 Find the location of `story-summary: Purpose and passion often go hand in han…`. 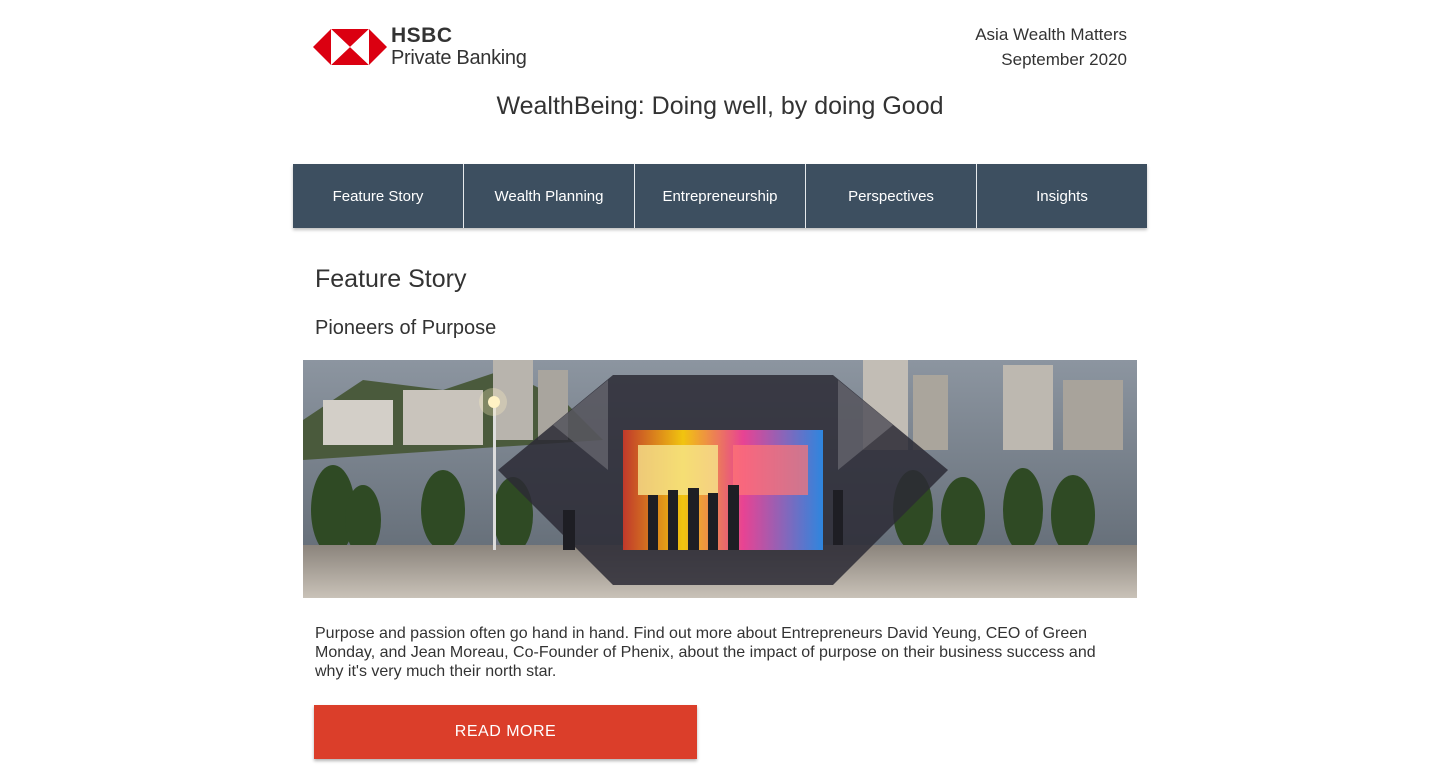

story-summary: Purpose and passion often go hand in han… is located at coordinates (705, 652).